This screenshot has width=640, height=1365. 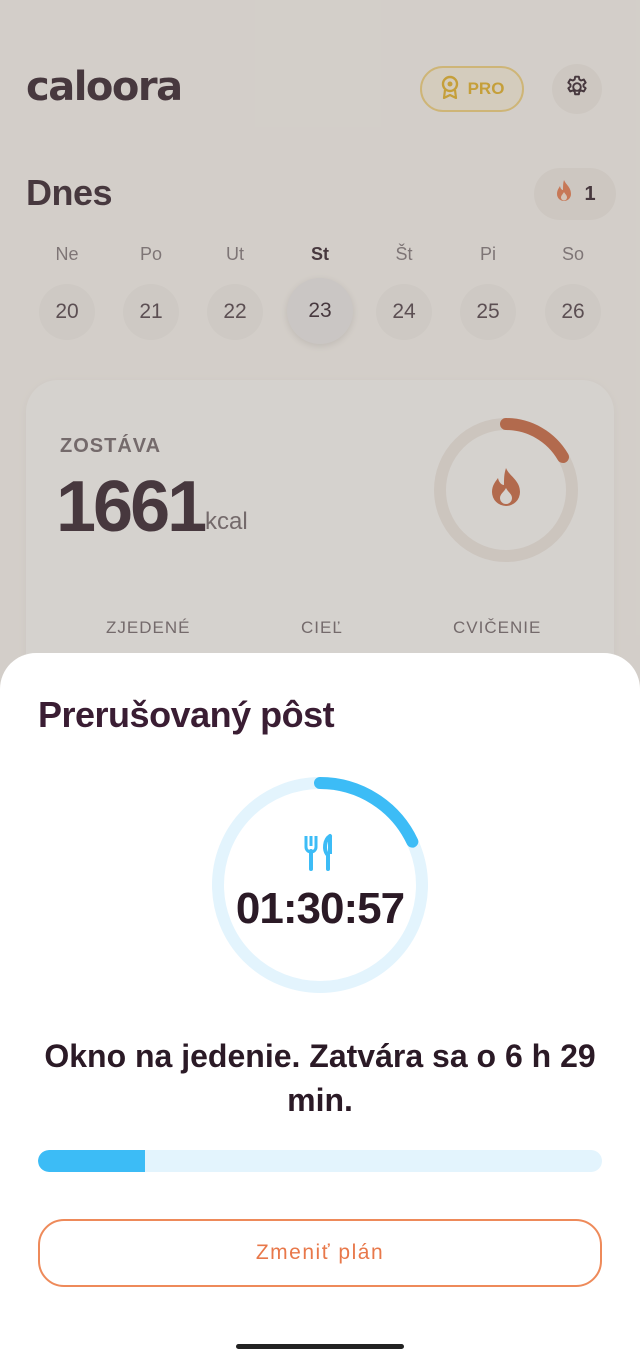 I want to click on cutlery-icon, so click(x=318, y=852).